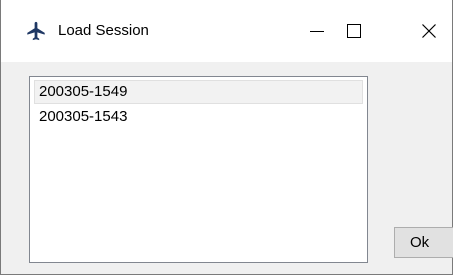  I want to click on airplane-icon, so click(36, 31).